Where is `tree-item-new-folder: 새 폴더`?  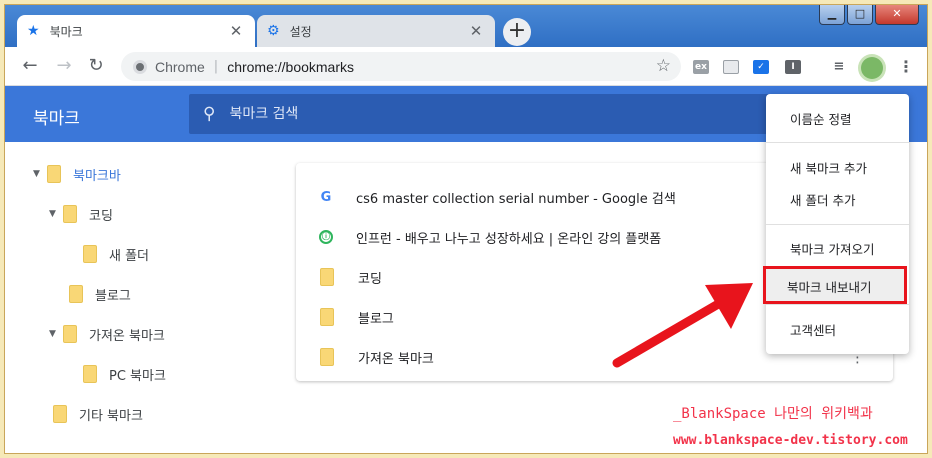 tree-item-new-folder: 새 폴더 is located at coordinates (116, 254).